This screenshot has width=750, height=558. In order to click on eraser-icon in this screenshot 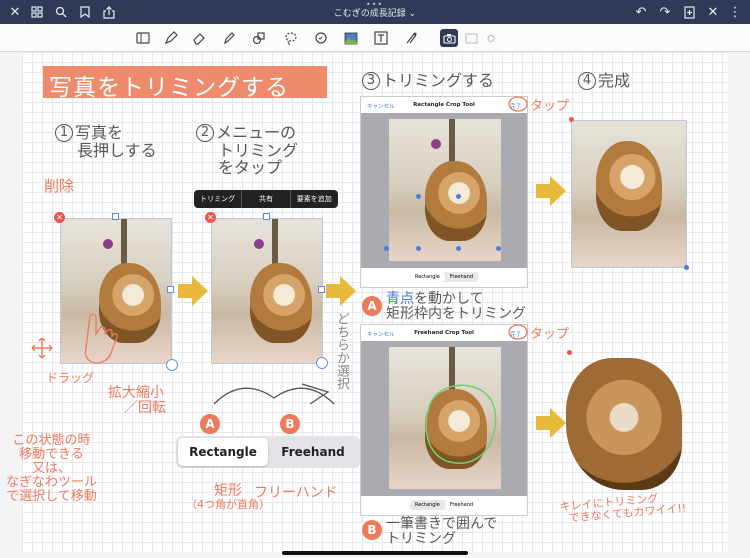, I will do `click(199, 38)`.